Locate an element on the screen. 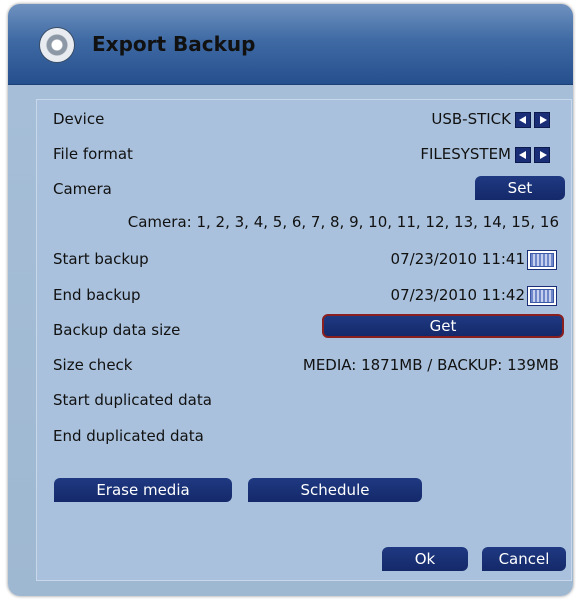  end-backup-label: End backup is located at coordinates (97, 295).